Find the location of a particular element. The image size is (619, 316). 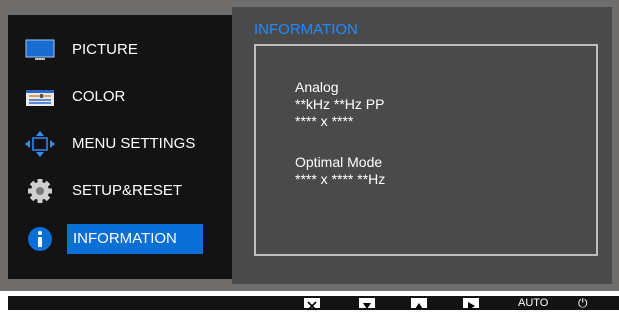

menu-item-menu-settings: MENU SETTINGS is located at coordinates (120, 144).